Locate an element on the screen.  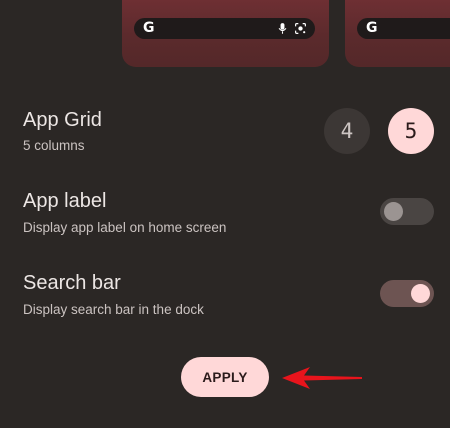
search-bar-toggle is located at coordinates (407, 293).